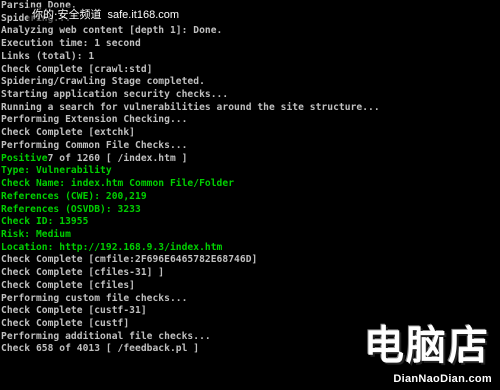 Image resolution: width=500 pixels, height=390 pixels. Describe the element at coordinates (67, 14) in the screenshot. I see `watermark-label: 你的·安全频道` at that location.